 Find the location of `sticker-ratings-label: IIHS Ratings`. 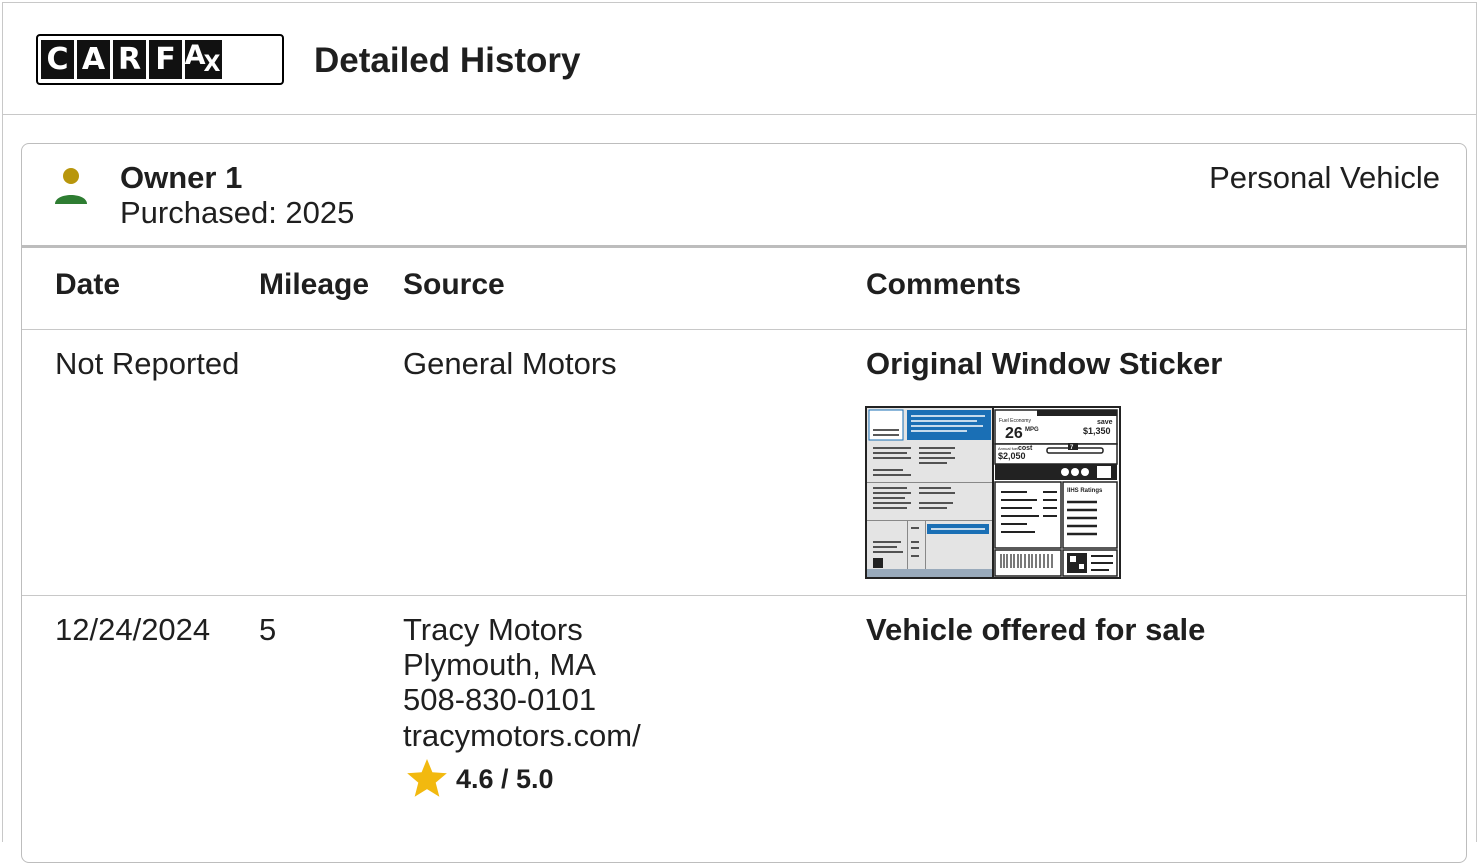

sticker-ratings-label: IIHS Ratings is located at coordinates (1085, 491).